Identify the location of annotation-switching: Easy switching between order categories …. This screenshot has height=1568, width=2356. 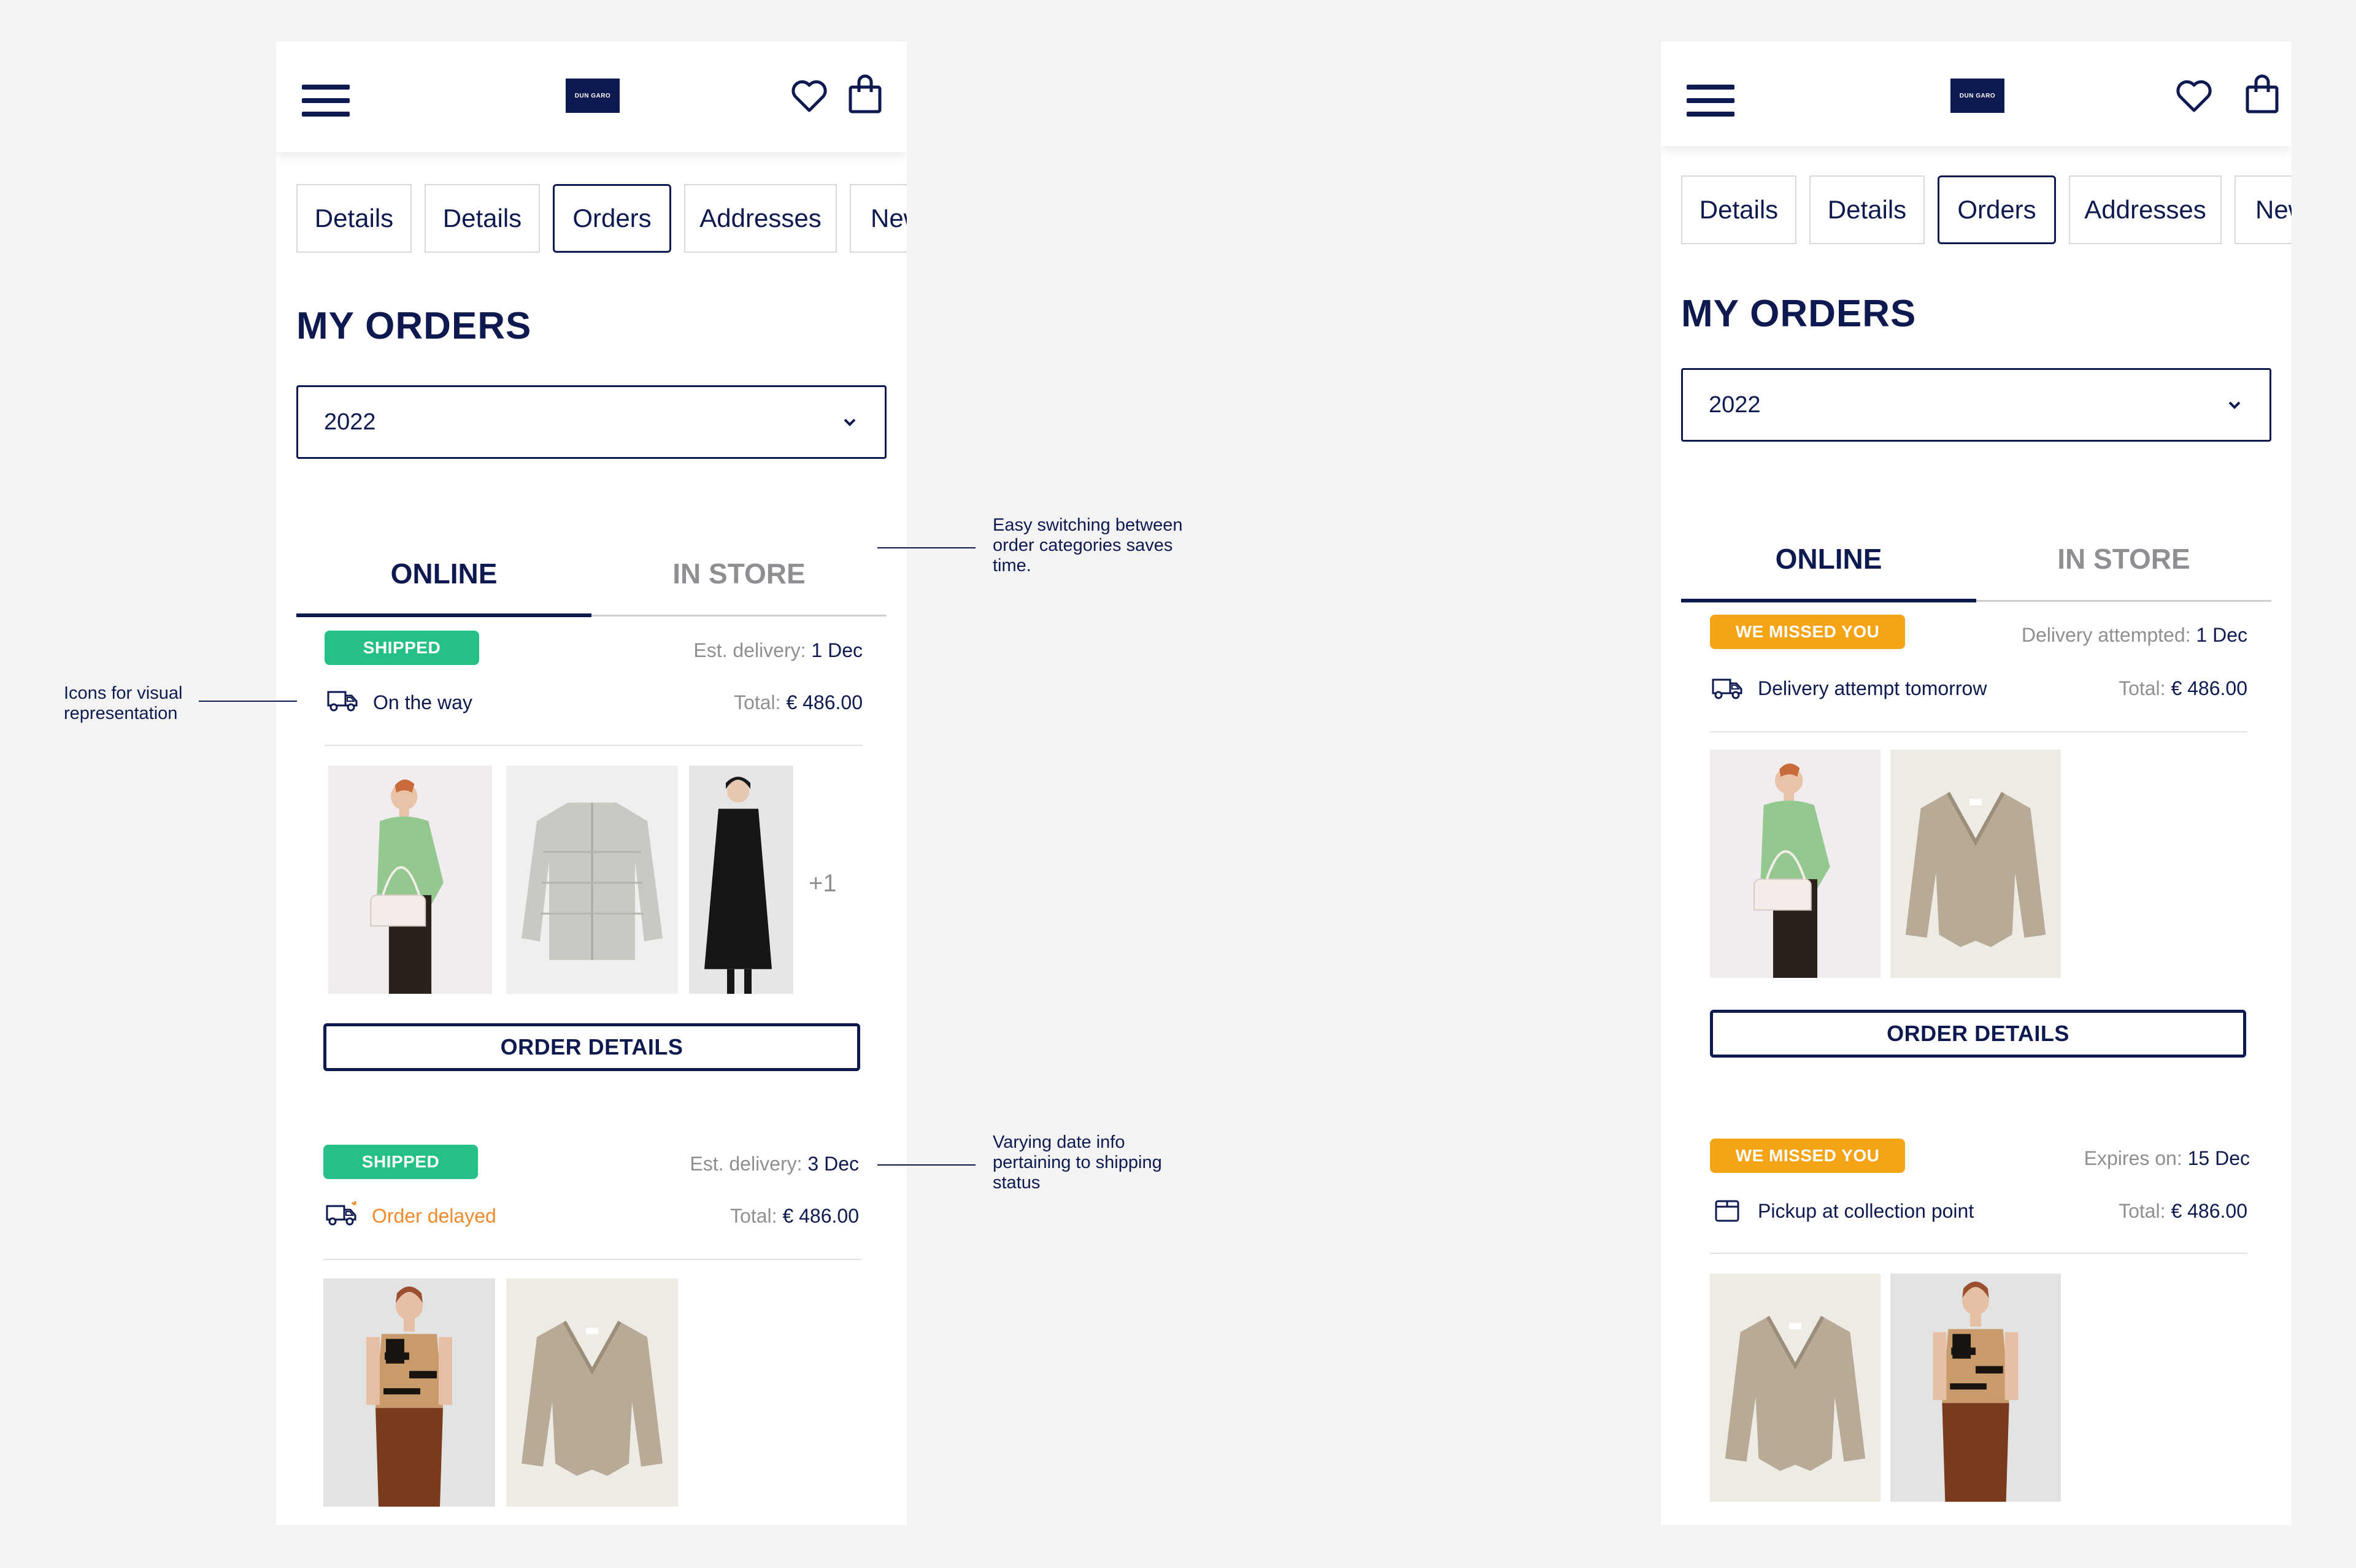
(1088, 545).